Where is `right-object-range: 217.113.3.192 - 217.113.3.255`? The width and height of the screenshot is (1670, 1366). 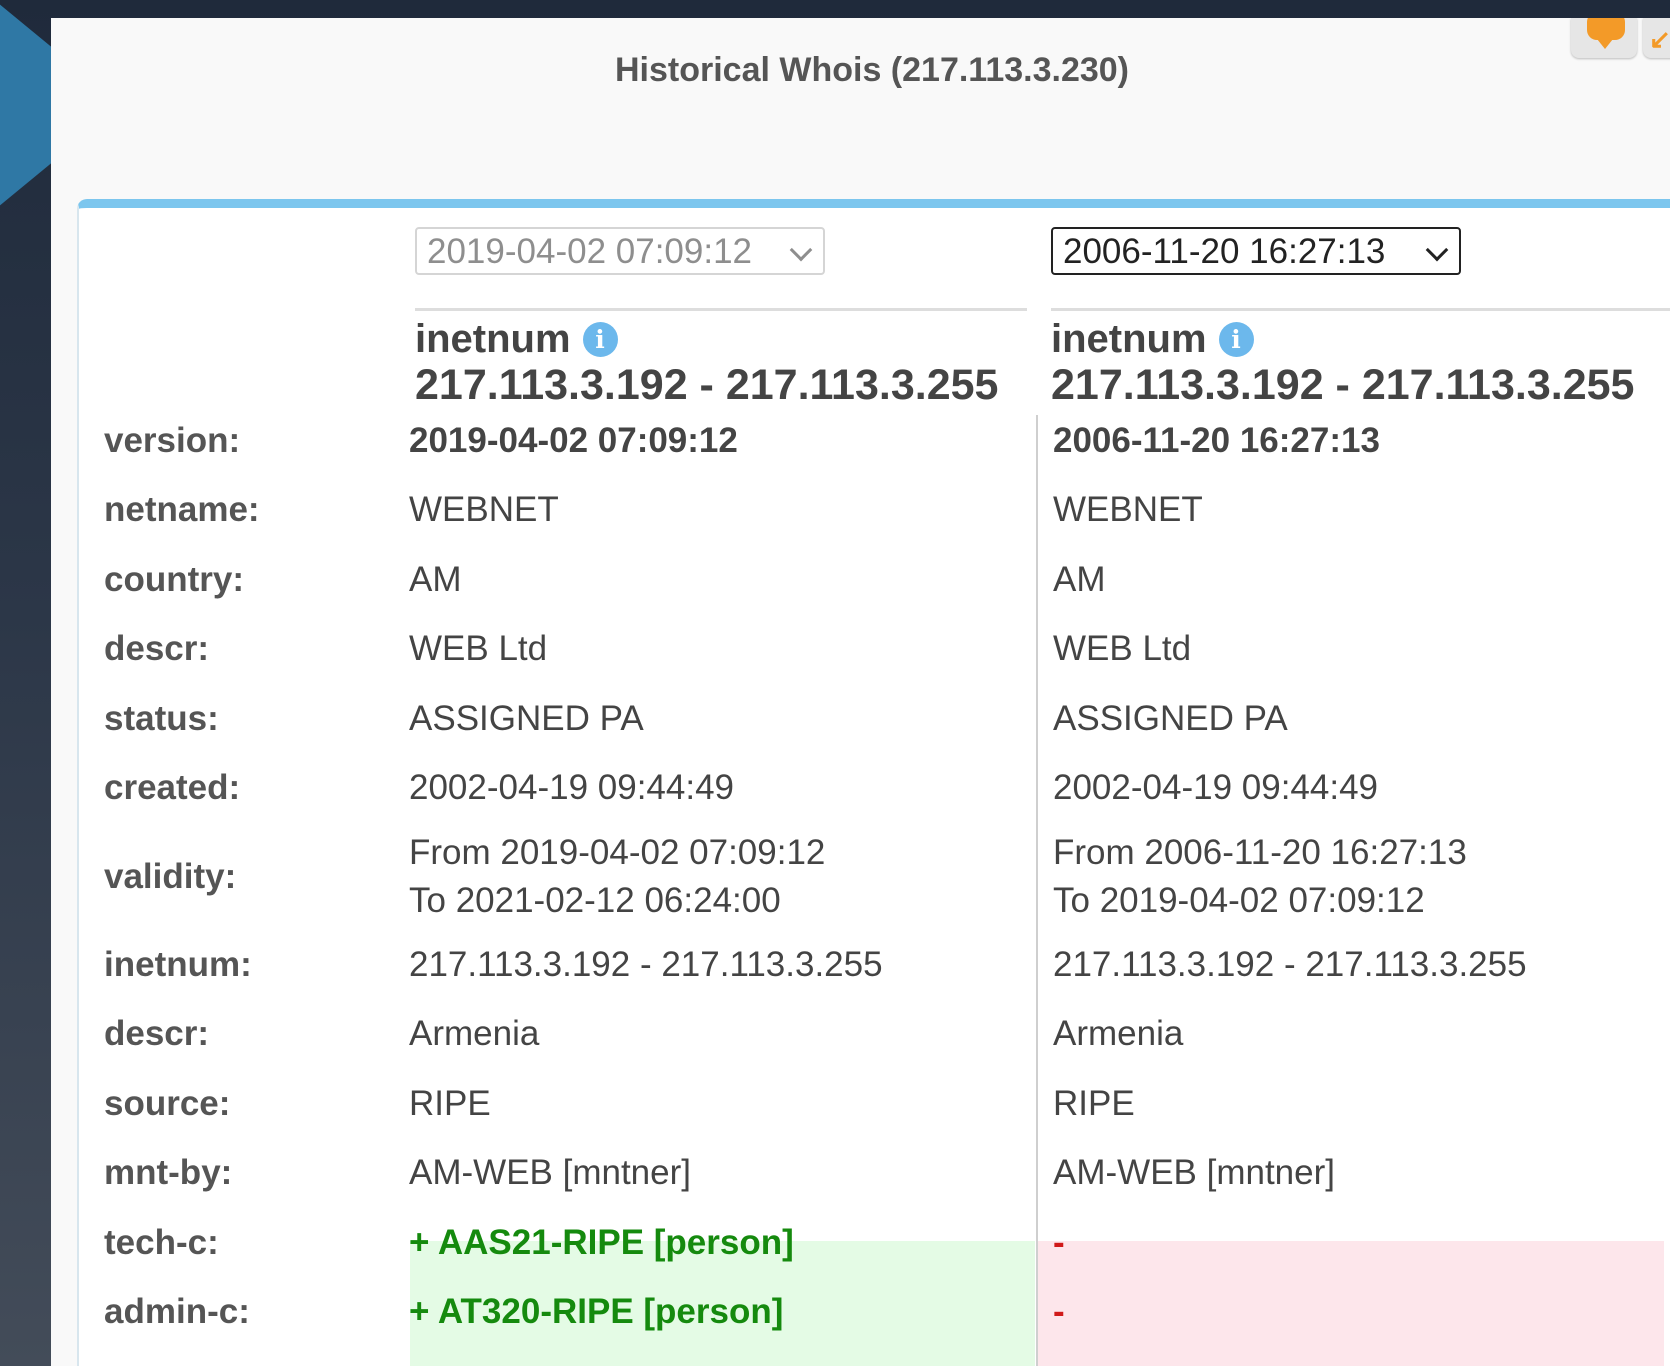
right-object-range: 217.113.3.192 - 217.113.3.255 is located at coordinates (1343, 385).